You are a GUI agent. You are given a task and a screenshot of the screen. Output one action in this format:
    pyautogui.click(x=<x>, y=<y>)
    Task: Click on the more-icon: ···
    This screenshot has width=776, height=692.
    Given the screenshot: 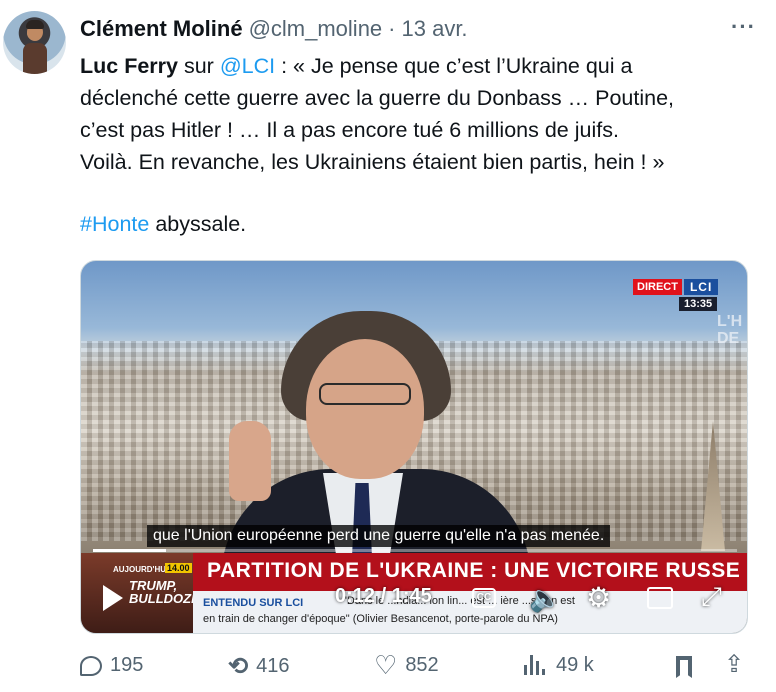 What is the action you would take?
    pyautogui.click(x=743, y=27)
    